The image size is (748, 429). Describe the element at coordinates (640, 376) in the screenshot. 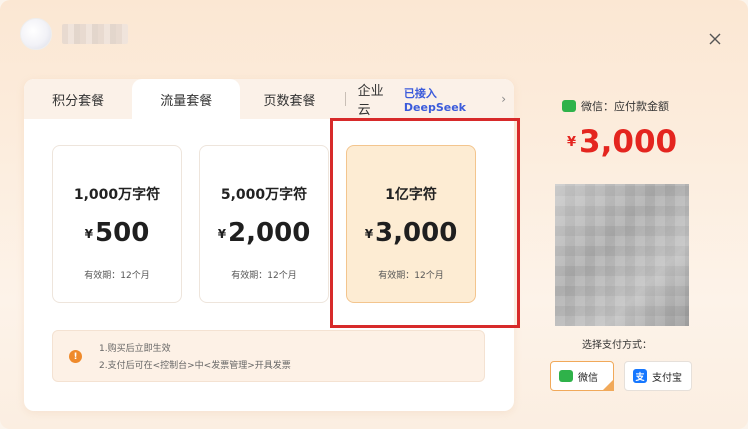

I see `alipay-icon: 支` at that location.